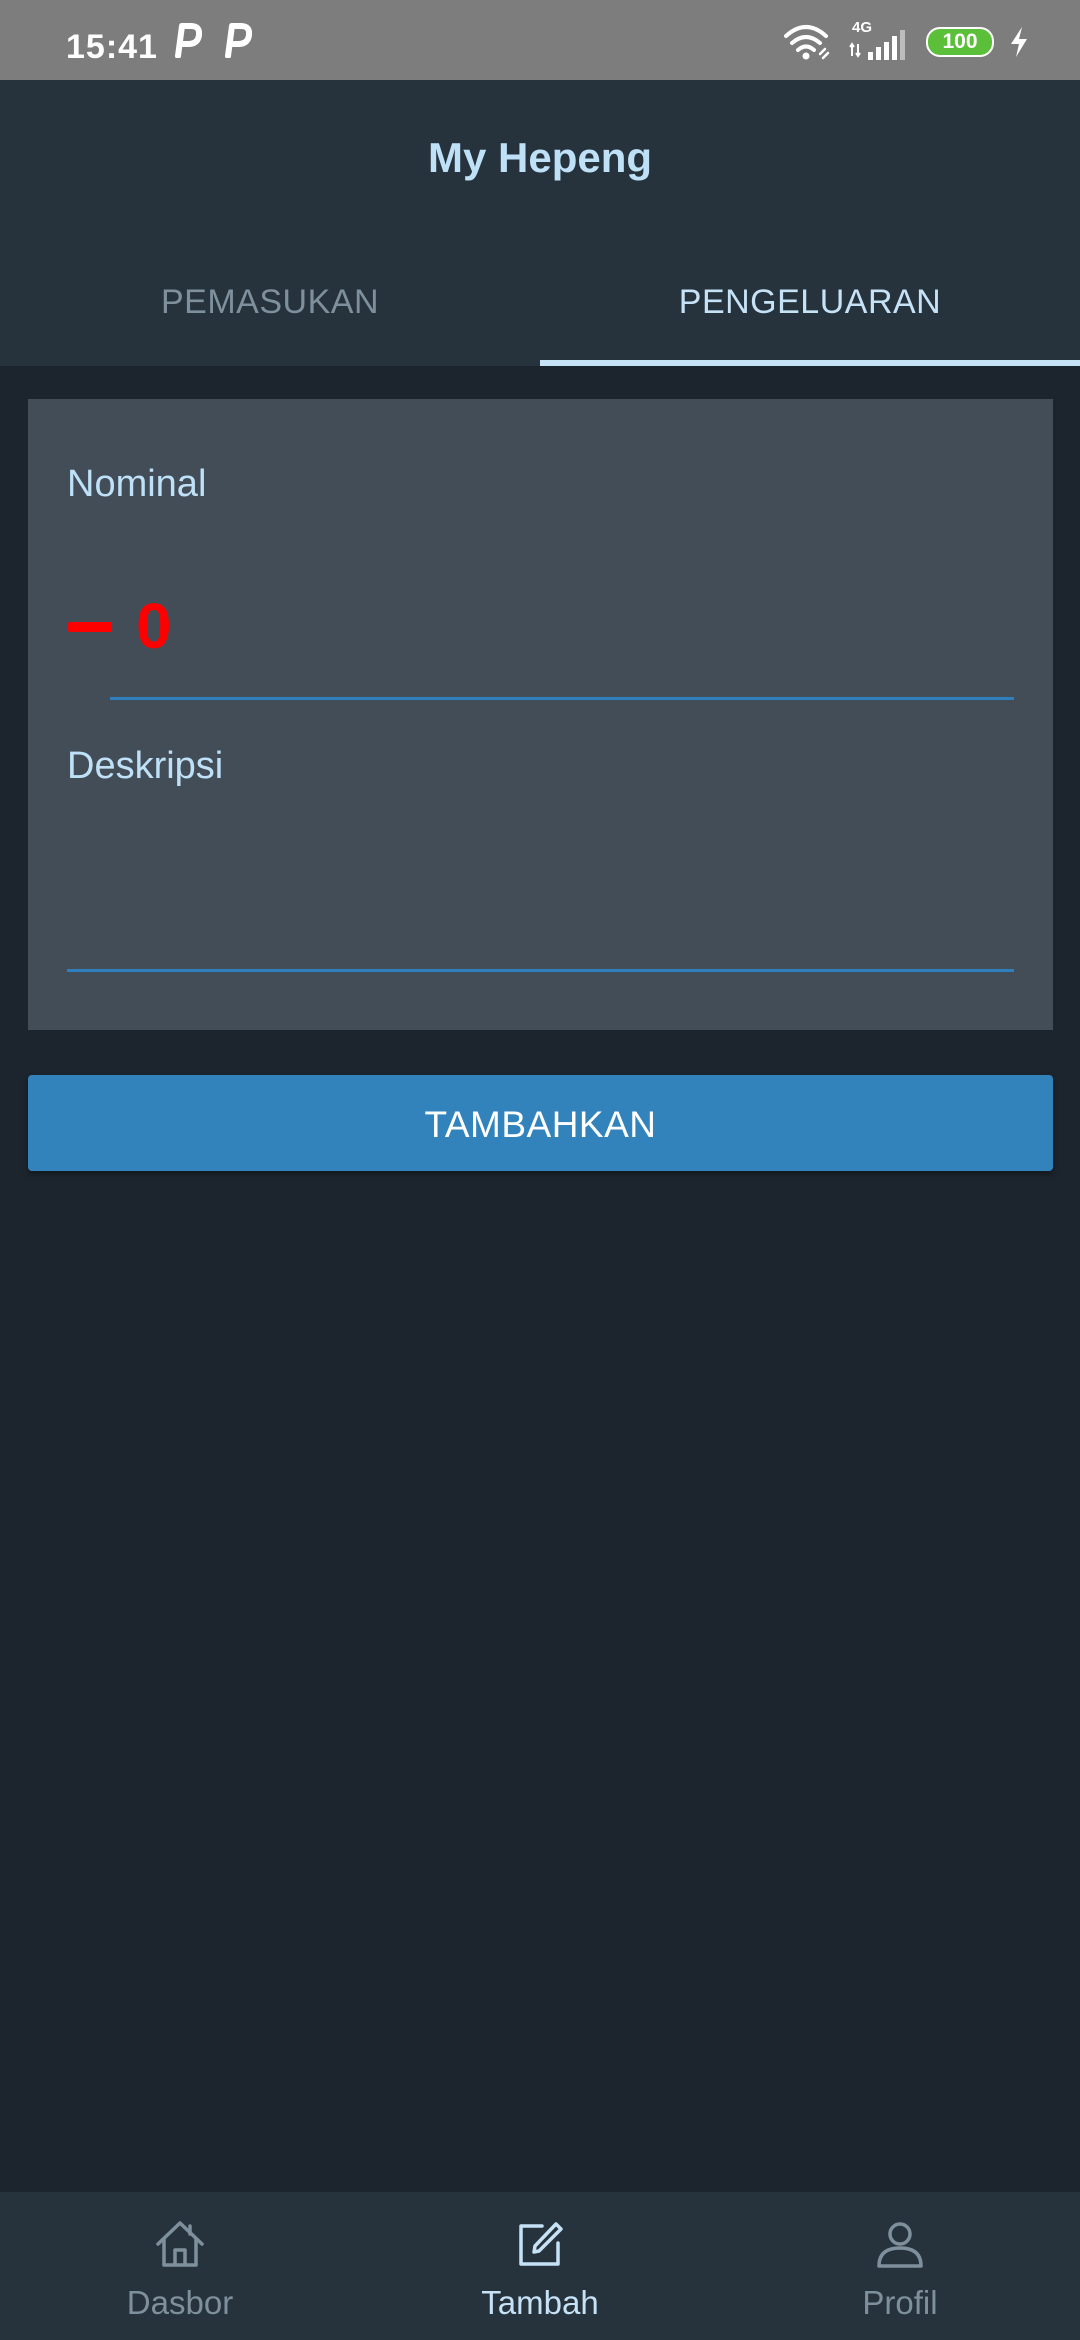 The width and height of the screenshot is (1080, 2340). Describe the element at coordinates (541, 2244) in the screenshot. I see `edit-icon` at that location.